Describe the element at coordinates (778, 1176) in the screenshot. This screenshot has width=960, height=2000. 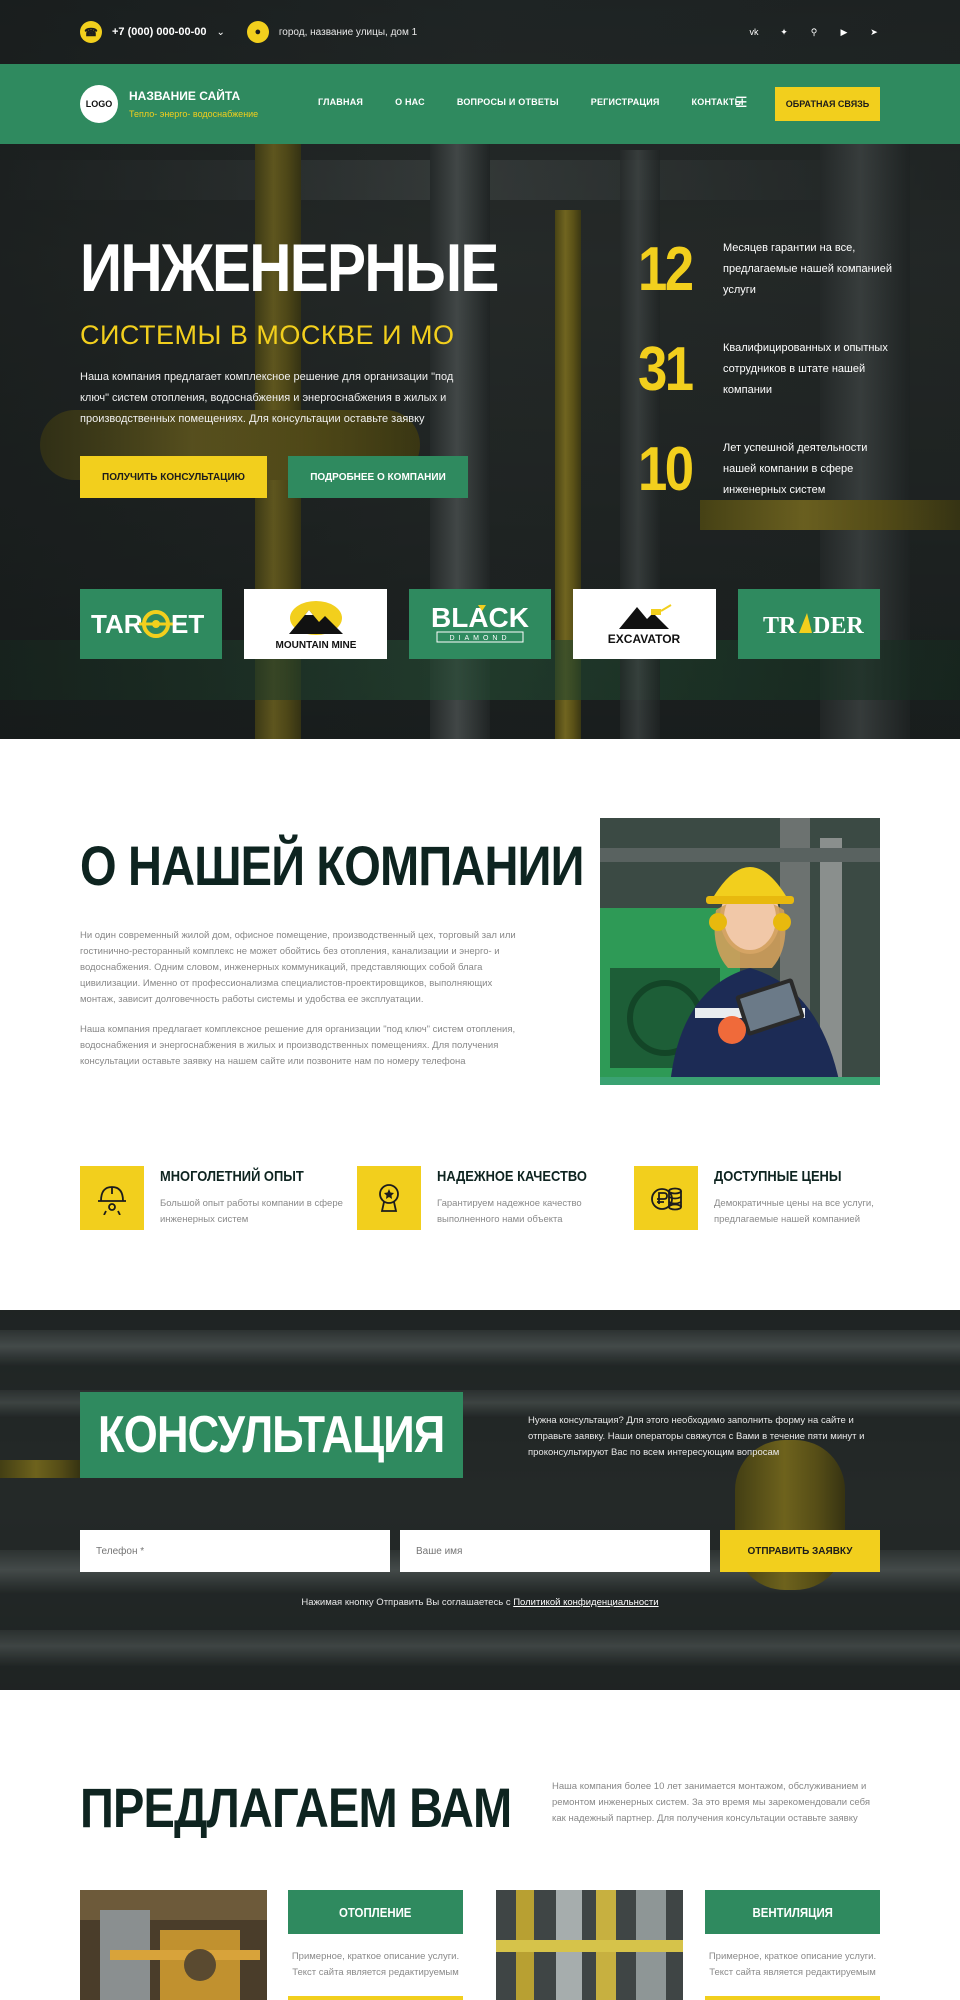
I see `feature-title: ДОСТУПНЫЕ ЦЕНЫ` at that location.